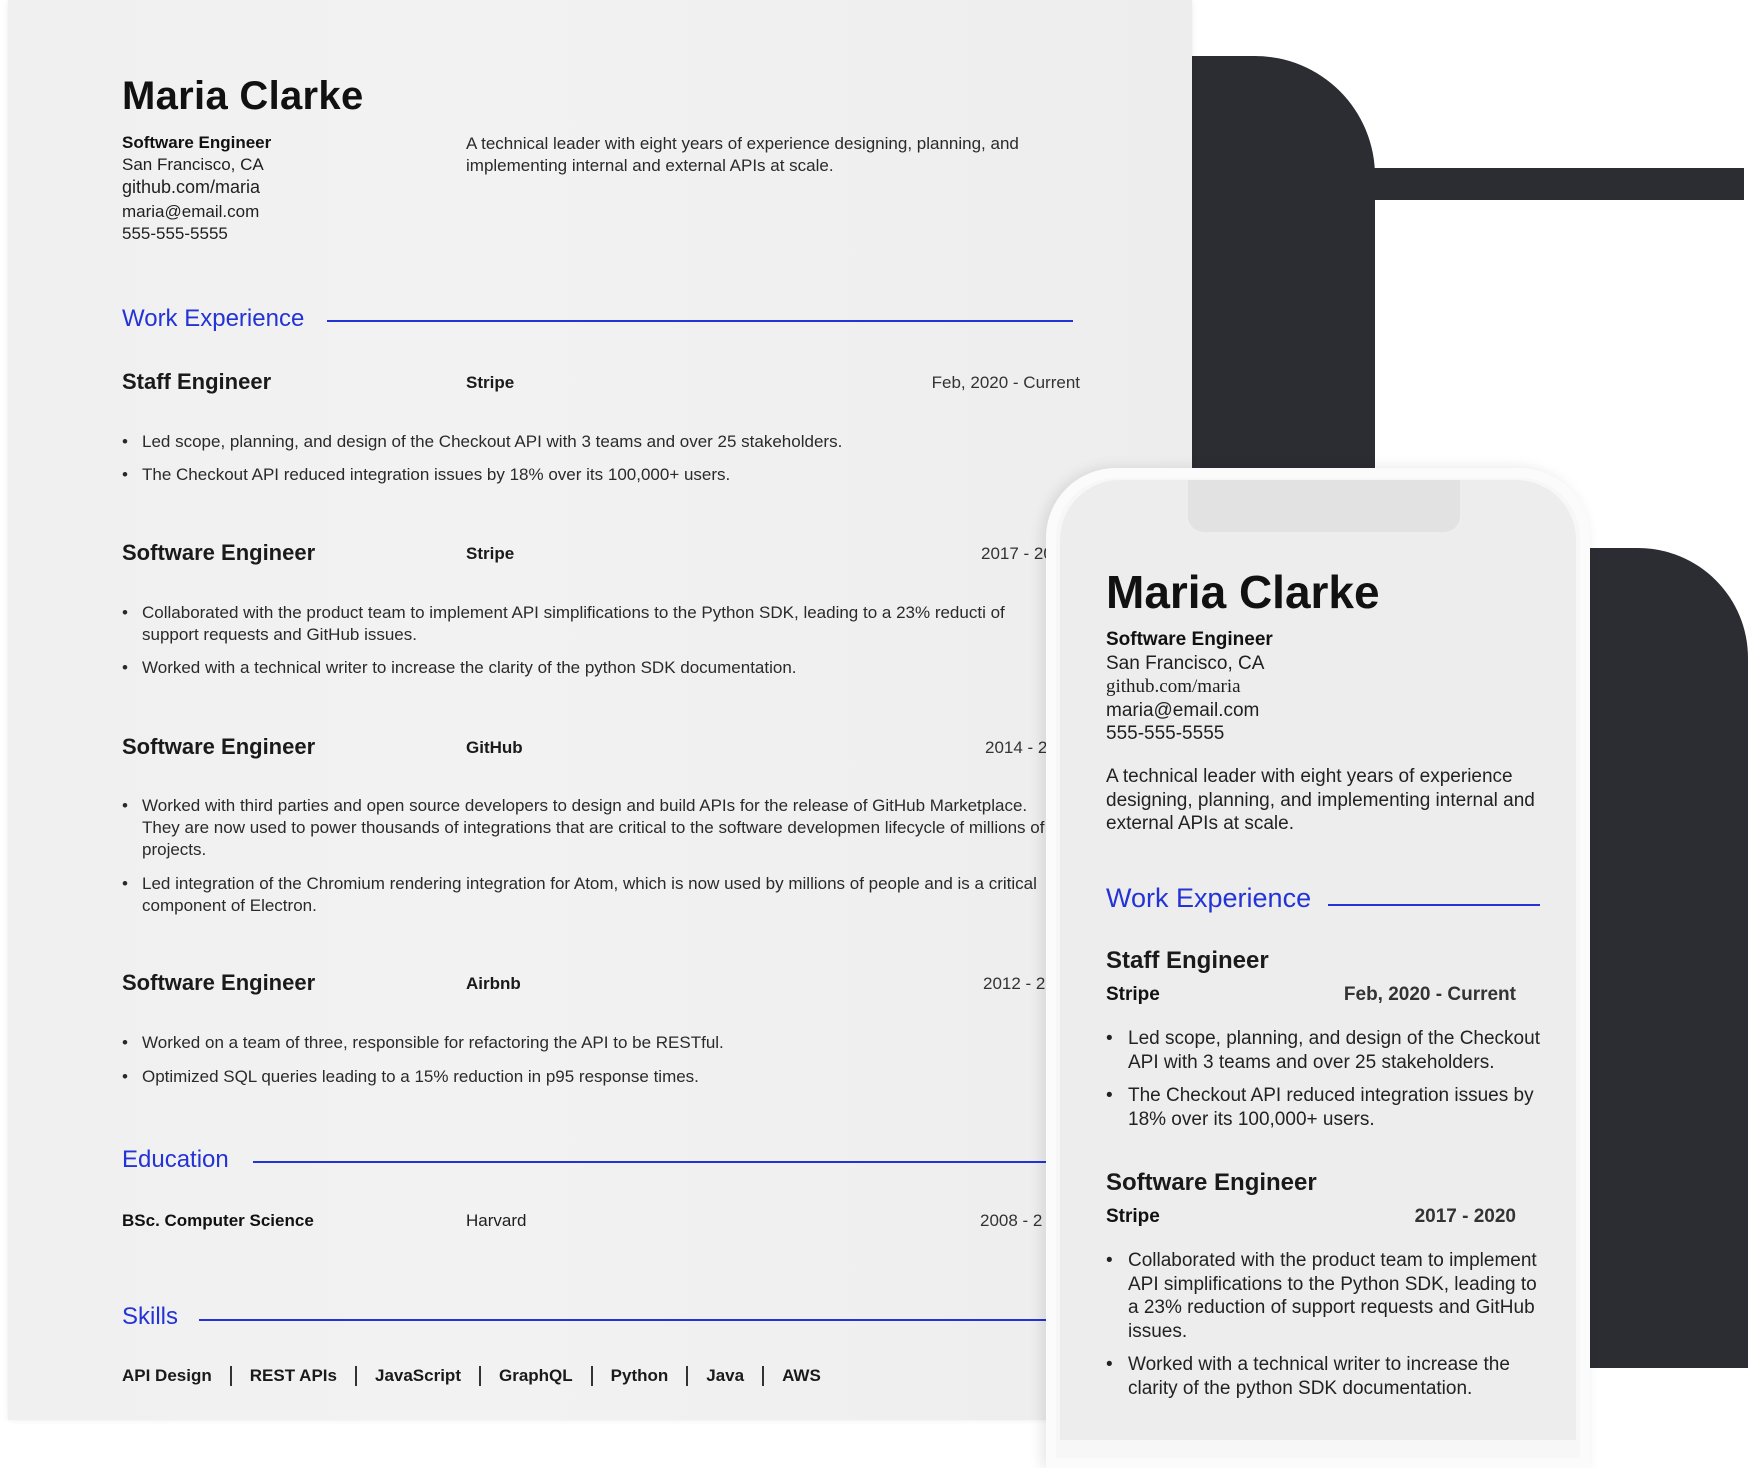  Describe the element at coordinates (639, 1375) in the screenshot. I see `skill-item: Python` at that location.